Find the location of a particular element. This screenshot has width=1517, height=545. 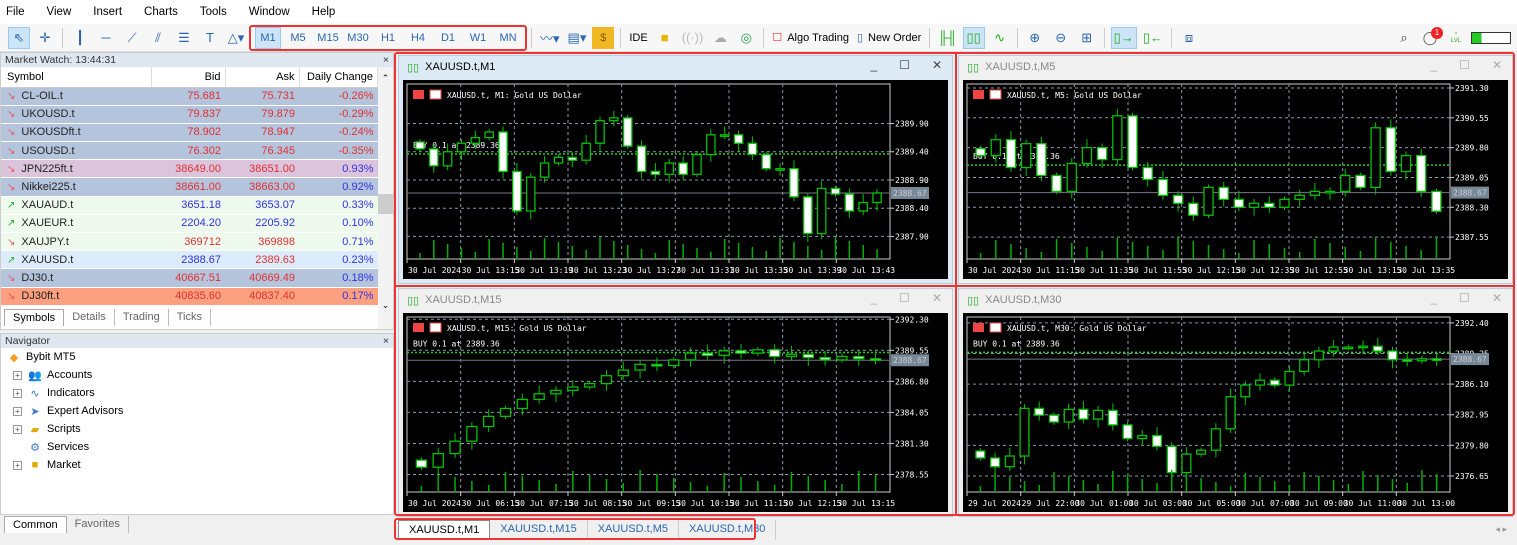

chart-title-bar: ▯▯ XAUUSD.t,M5 _ ☐ ✕ is located at coordinates (1235, 67).